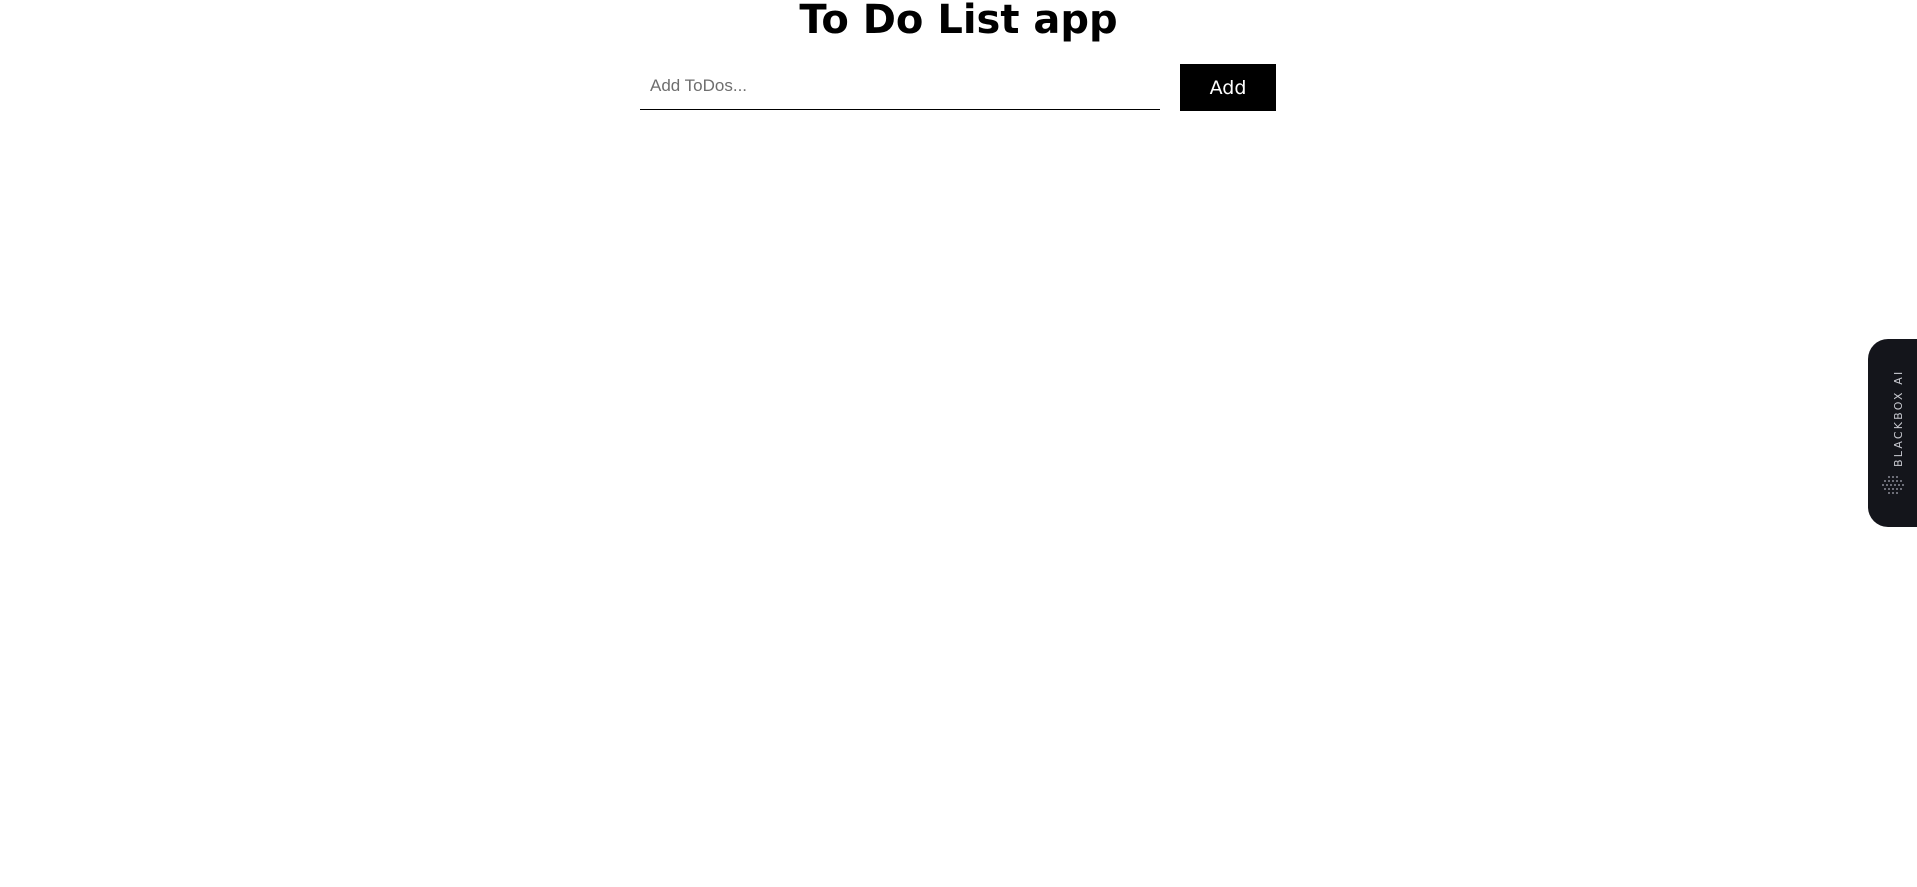 Image resolution: width=1917 pixels, height=887 pixels. What do you see at coordinates (1228, 87) in the screenshot?
I see `add-button: Add` at bounding box center [1228, 87].